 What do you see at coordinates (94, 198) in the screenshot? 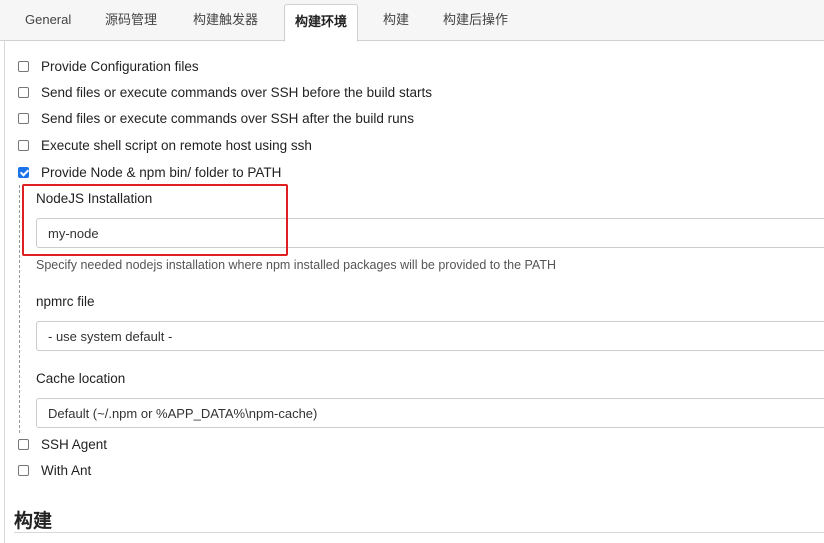
I see `nodejs-installation-label: NodeJS Installation` at bounding box center [94, 198].